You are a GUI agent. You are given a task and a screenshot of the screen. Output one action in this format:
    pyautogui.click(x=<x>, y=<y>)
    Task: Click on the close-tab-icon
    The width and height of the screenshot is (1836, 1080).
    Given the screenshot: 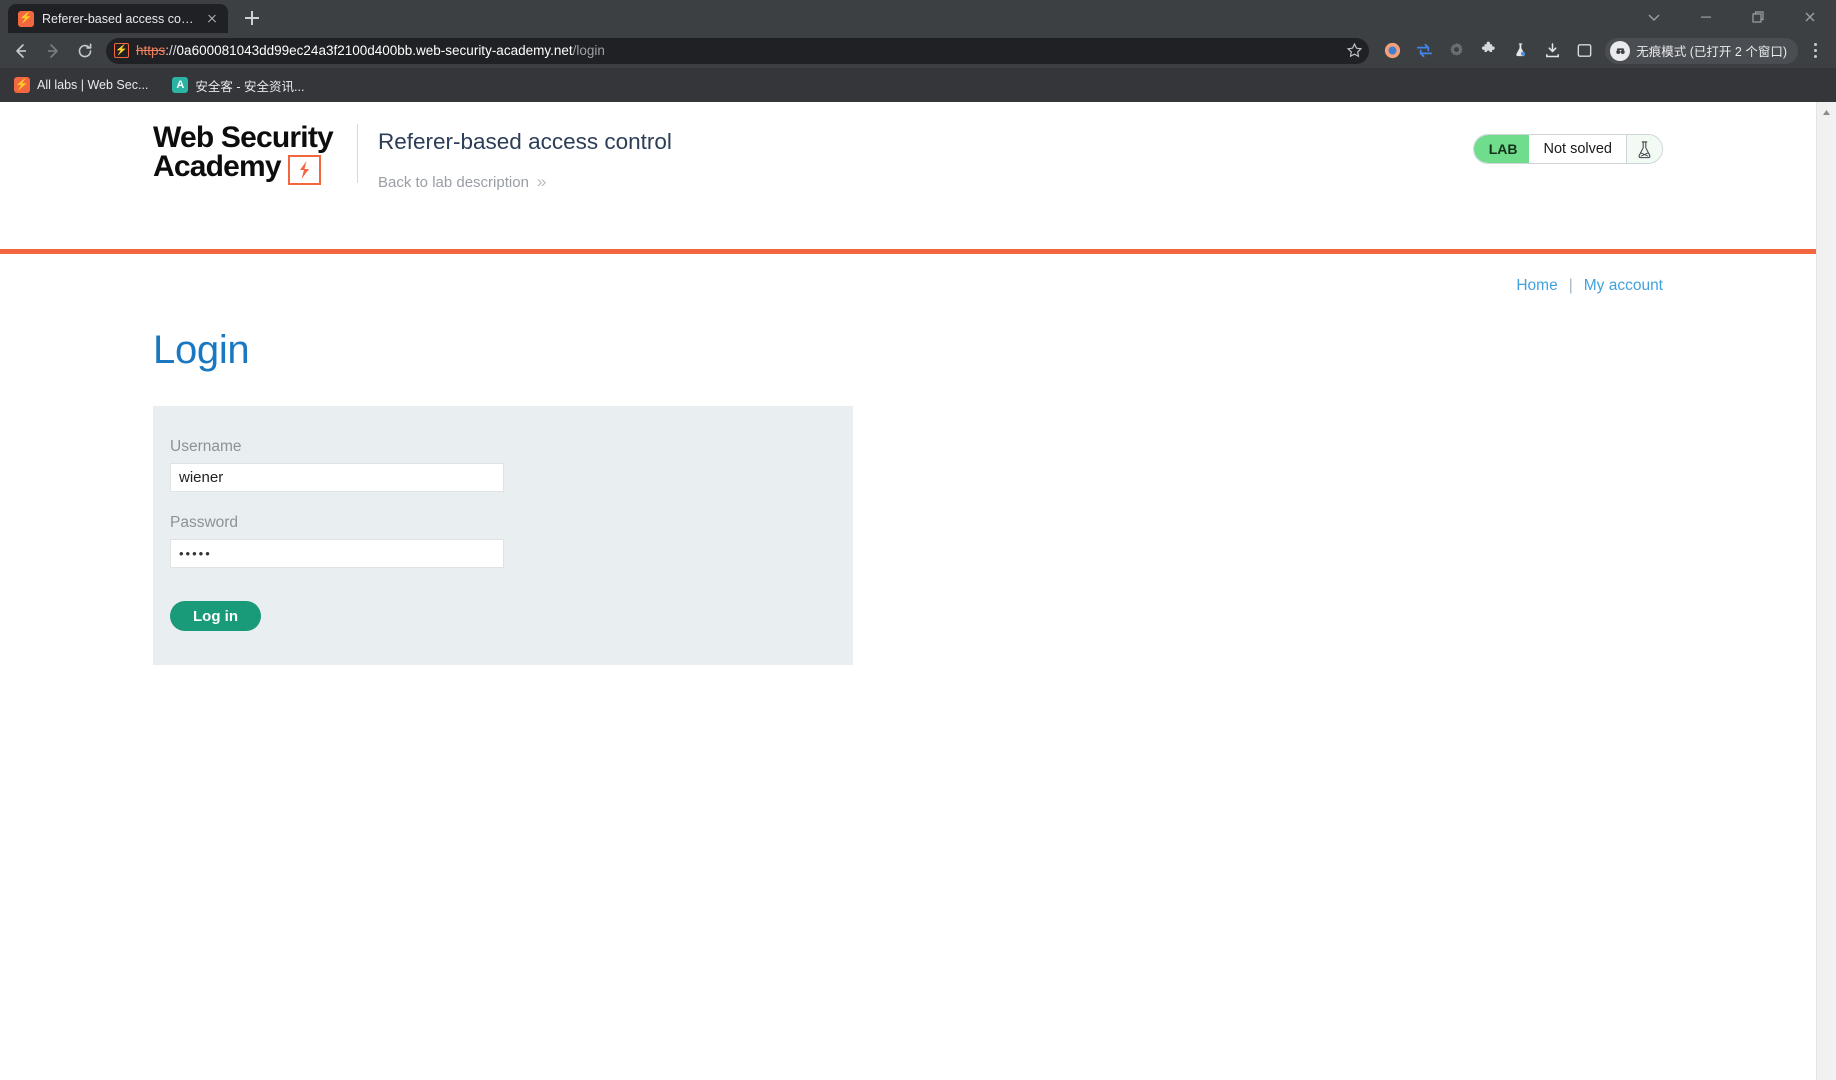 What is the action you would take?
    pyautogui.click(x=212, y=19)
    